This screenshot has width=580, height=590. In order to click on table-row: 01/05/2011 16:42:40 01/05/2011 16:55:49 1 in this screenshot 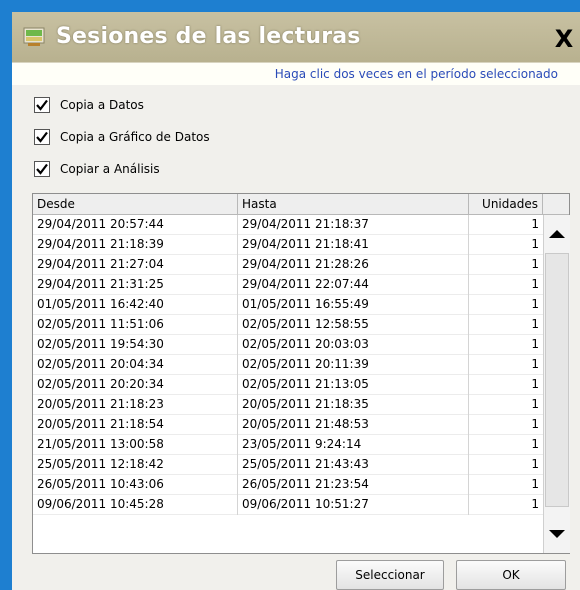, I will do `click(288, 305)`.